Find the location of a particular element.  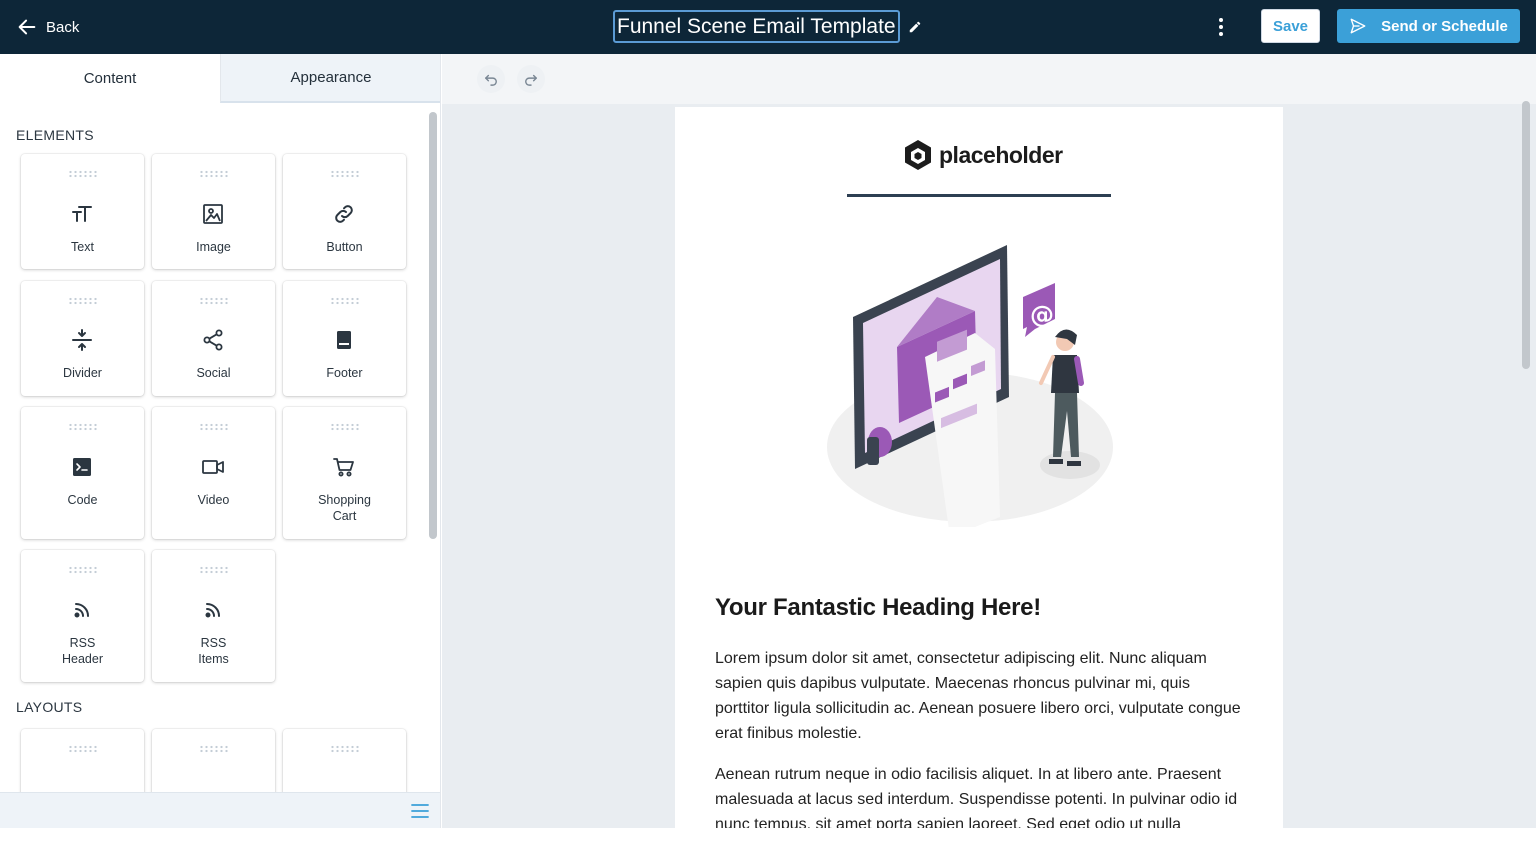

undo-icon is located at coordinates (491, 80).